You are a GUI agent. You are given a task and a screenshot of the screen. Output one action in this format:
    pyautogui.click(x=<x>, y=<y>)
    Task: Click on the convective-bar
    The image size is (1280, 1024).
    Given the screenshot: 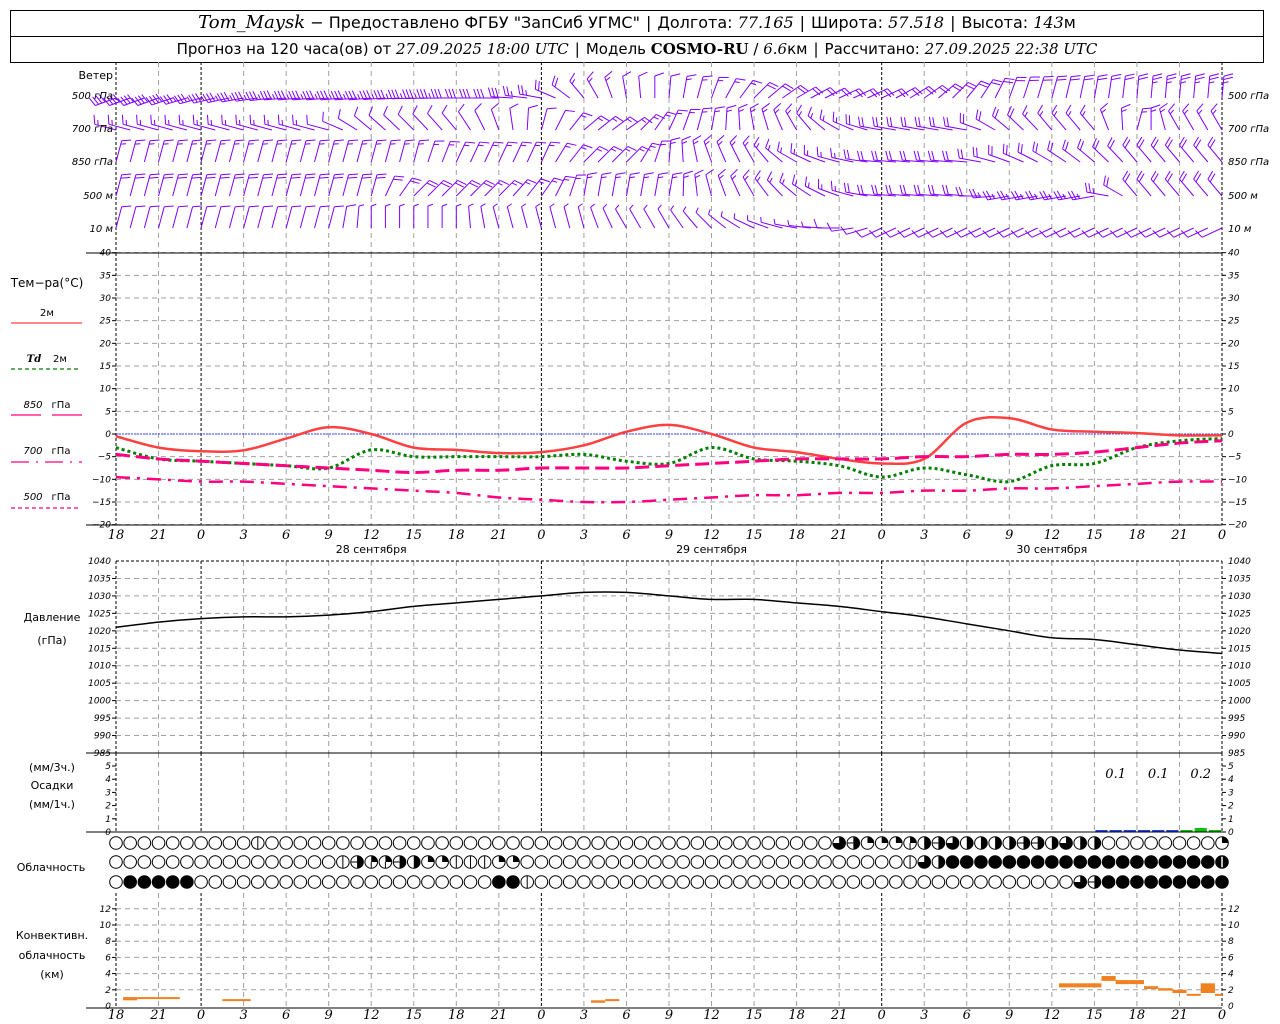 What is the action you would take?
    pyautogui.click(x=1080, y=985)
    